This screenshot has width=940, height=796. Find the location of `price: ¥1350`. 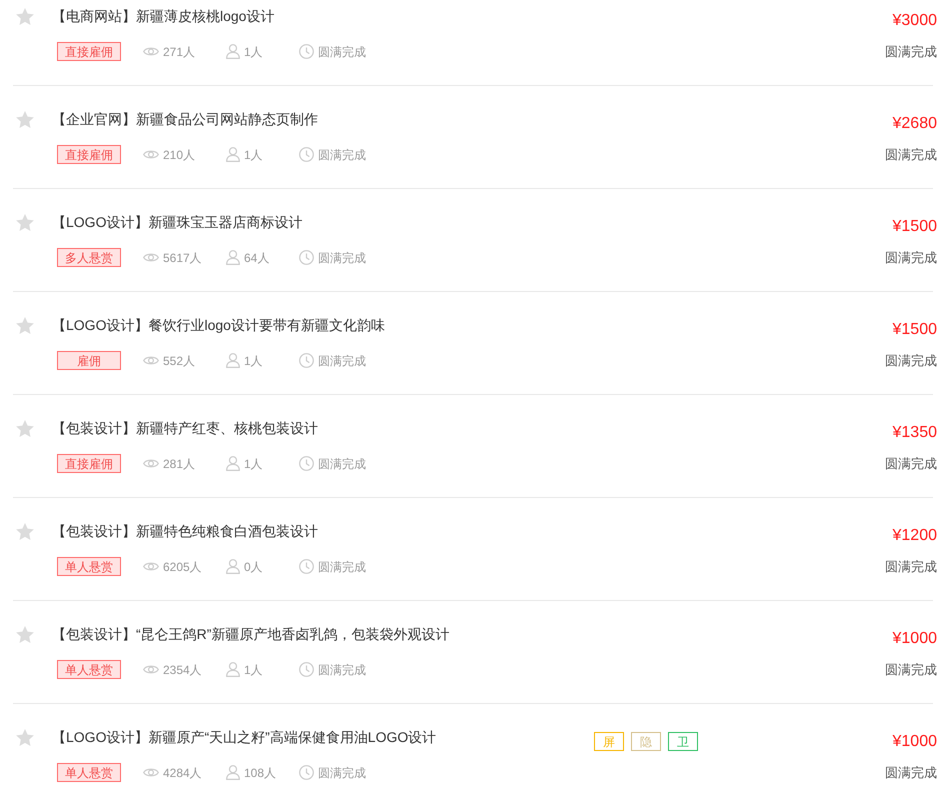

price: ¥1350 is located at coordinates (914, 433).